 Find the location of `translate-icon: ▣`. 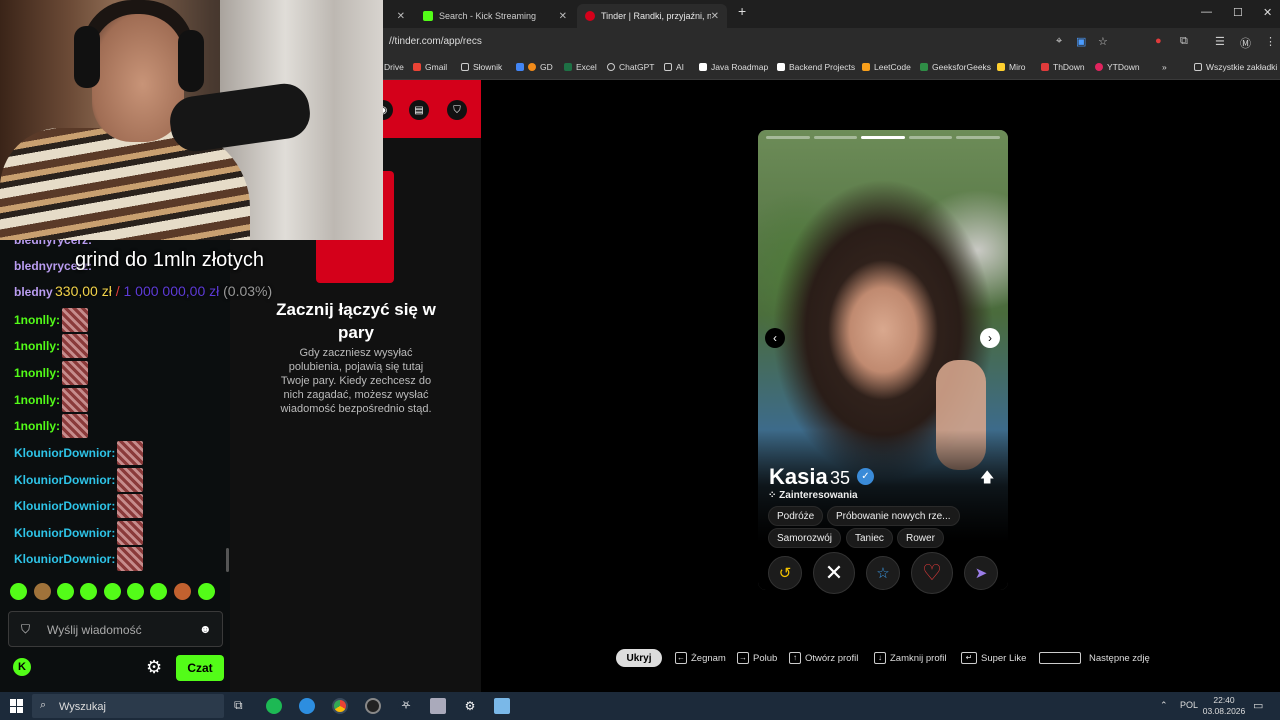

translate-icon: ▣ is located at coordinates (1081, 41).